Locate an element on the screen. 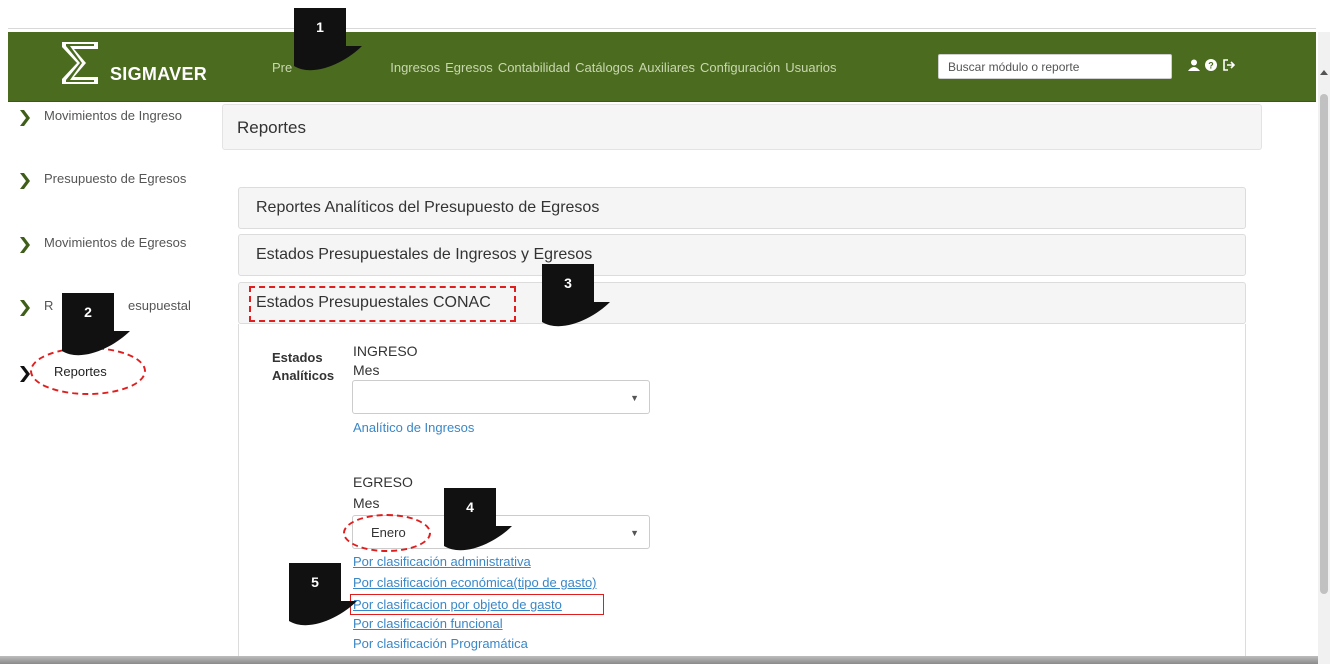 The width and height of the screenshot is (1330, 664). sidebar-item-label: Movimientos de Egresos is located at coordinates (115, 242).